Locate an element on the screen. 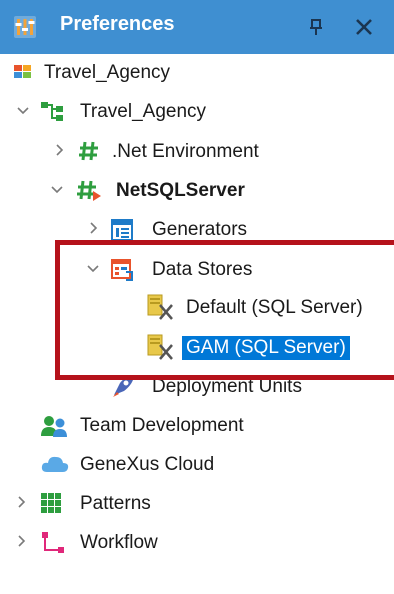  tree-item-version: Travel_Agency is located at coordinates (197, 112).